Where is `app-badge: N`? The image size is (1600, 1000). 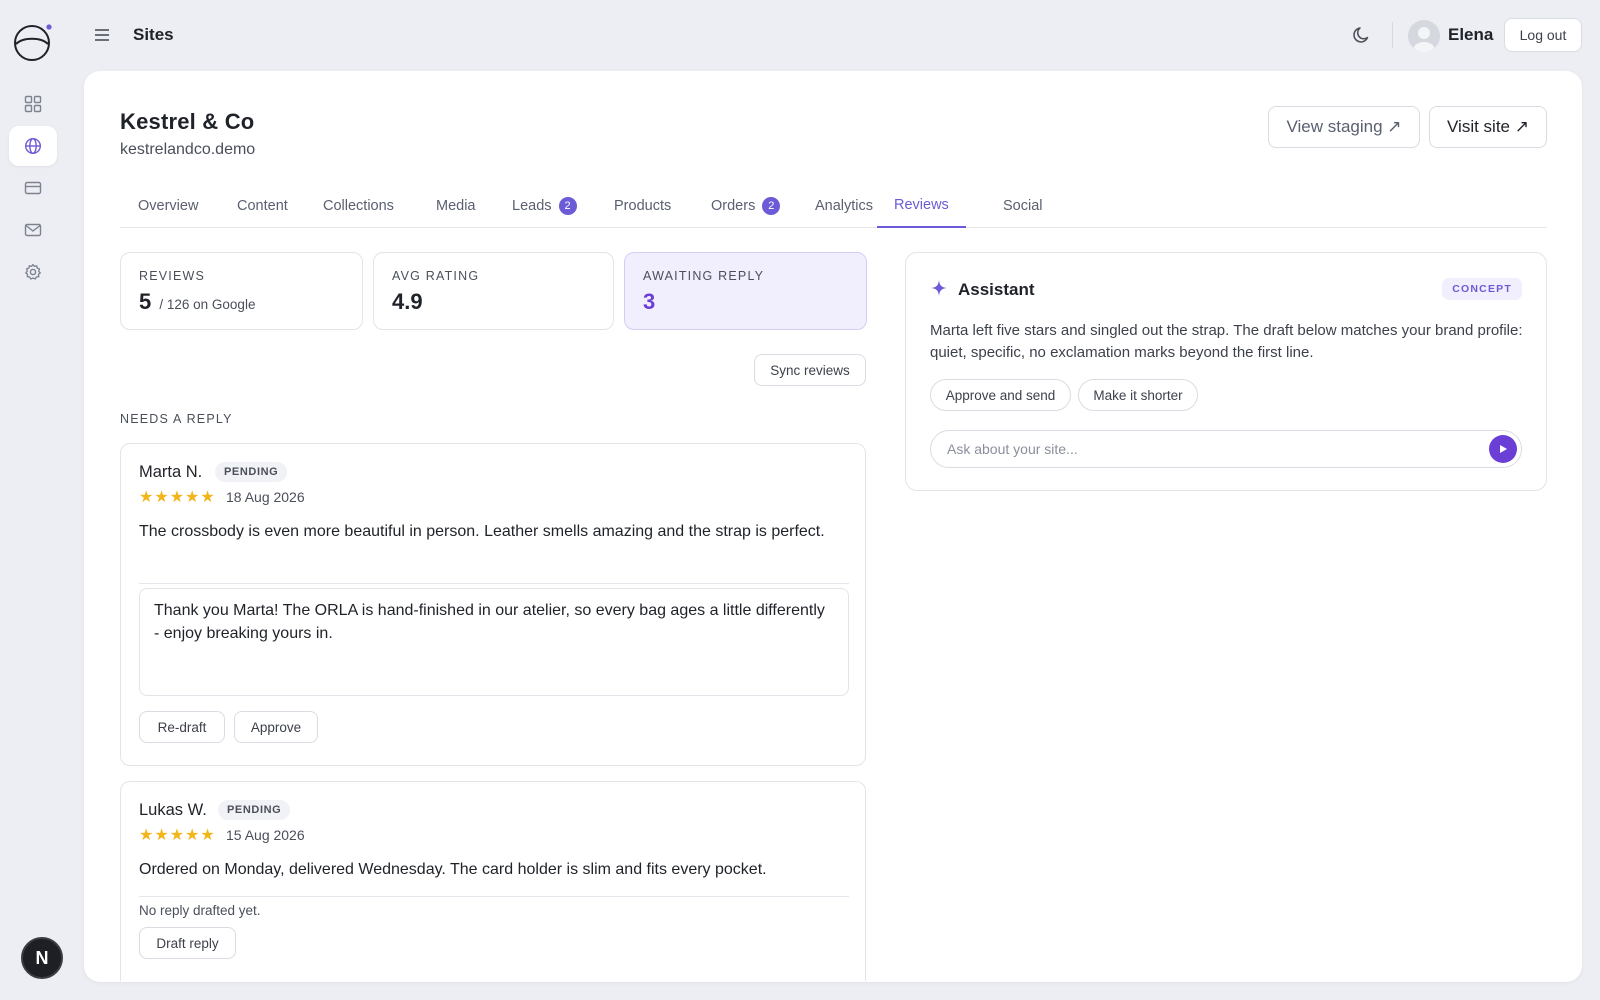
app-badge: N is located at coordinates (42, 958).